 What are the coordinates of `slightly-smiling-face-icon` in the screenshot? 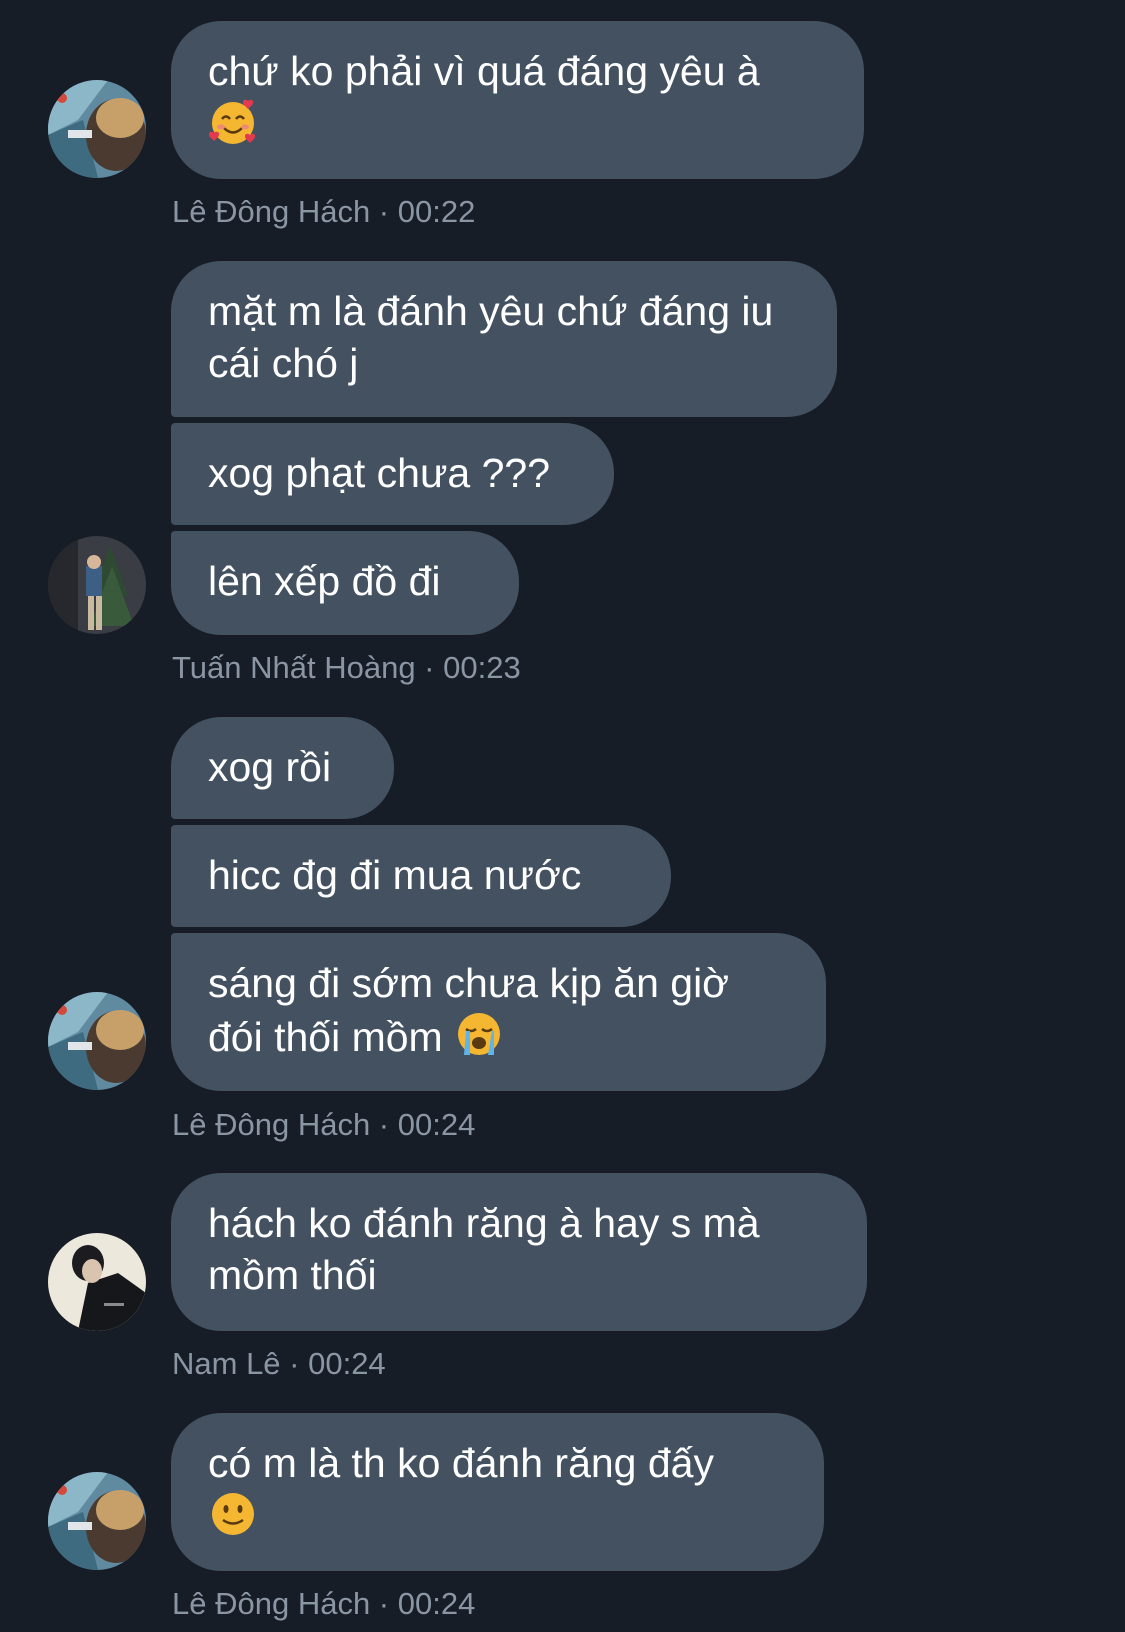 It's located at (233, 1514).